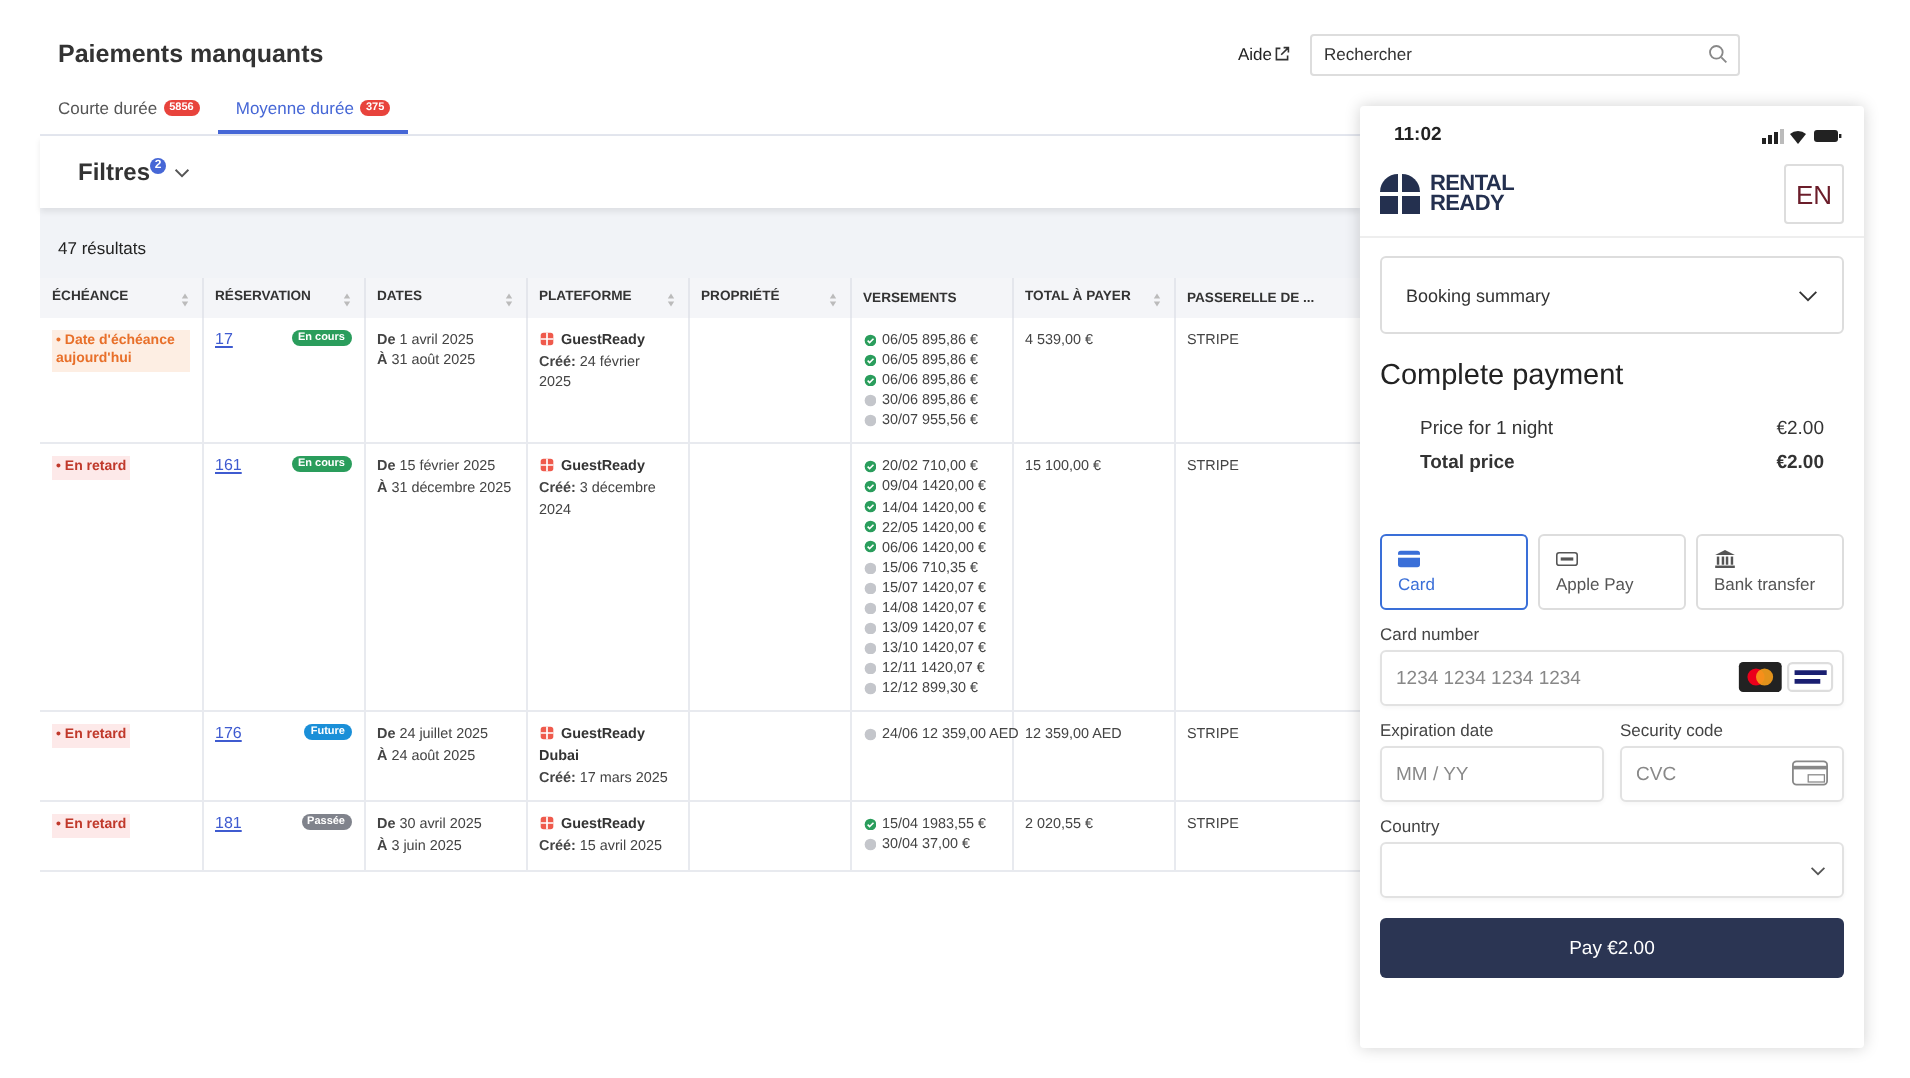 The height and width of the screenshot is (1078, 1910). What do you see at coordinates (134, 172) in the screenshot?
I see `filters-toggle: Filtres $^{2}$` at bounding box center [134, 172].